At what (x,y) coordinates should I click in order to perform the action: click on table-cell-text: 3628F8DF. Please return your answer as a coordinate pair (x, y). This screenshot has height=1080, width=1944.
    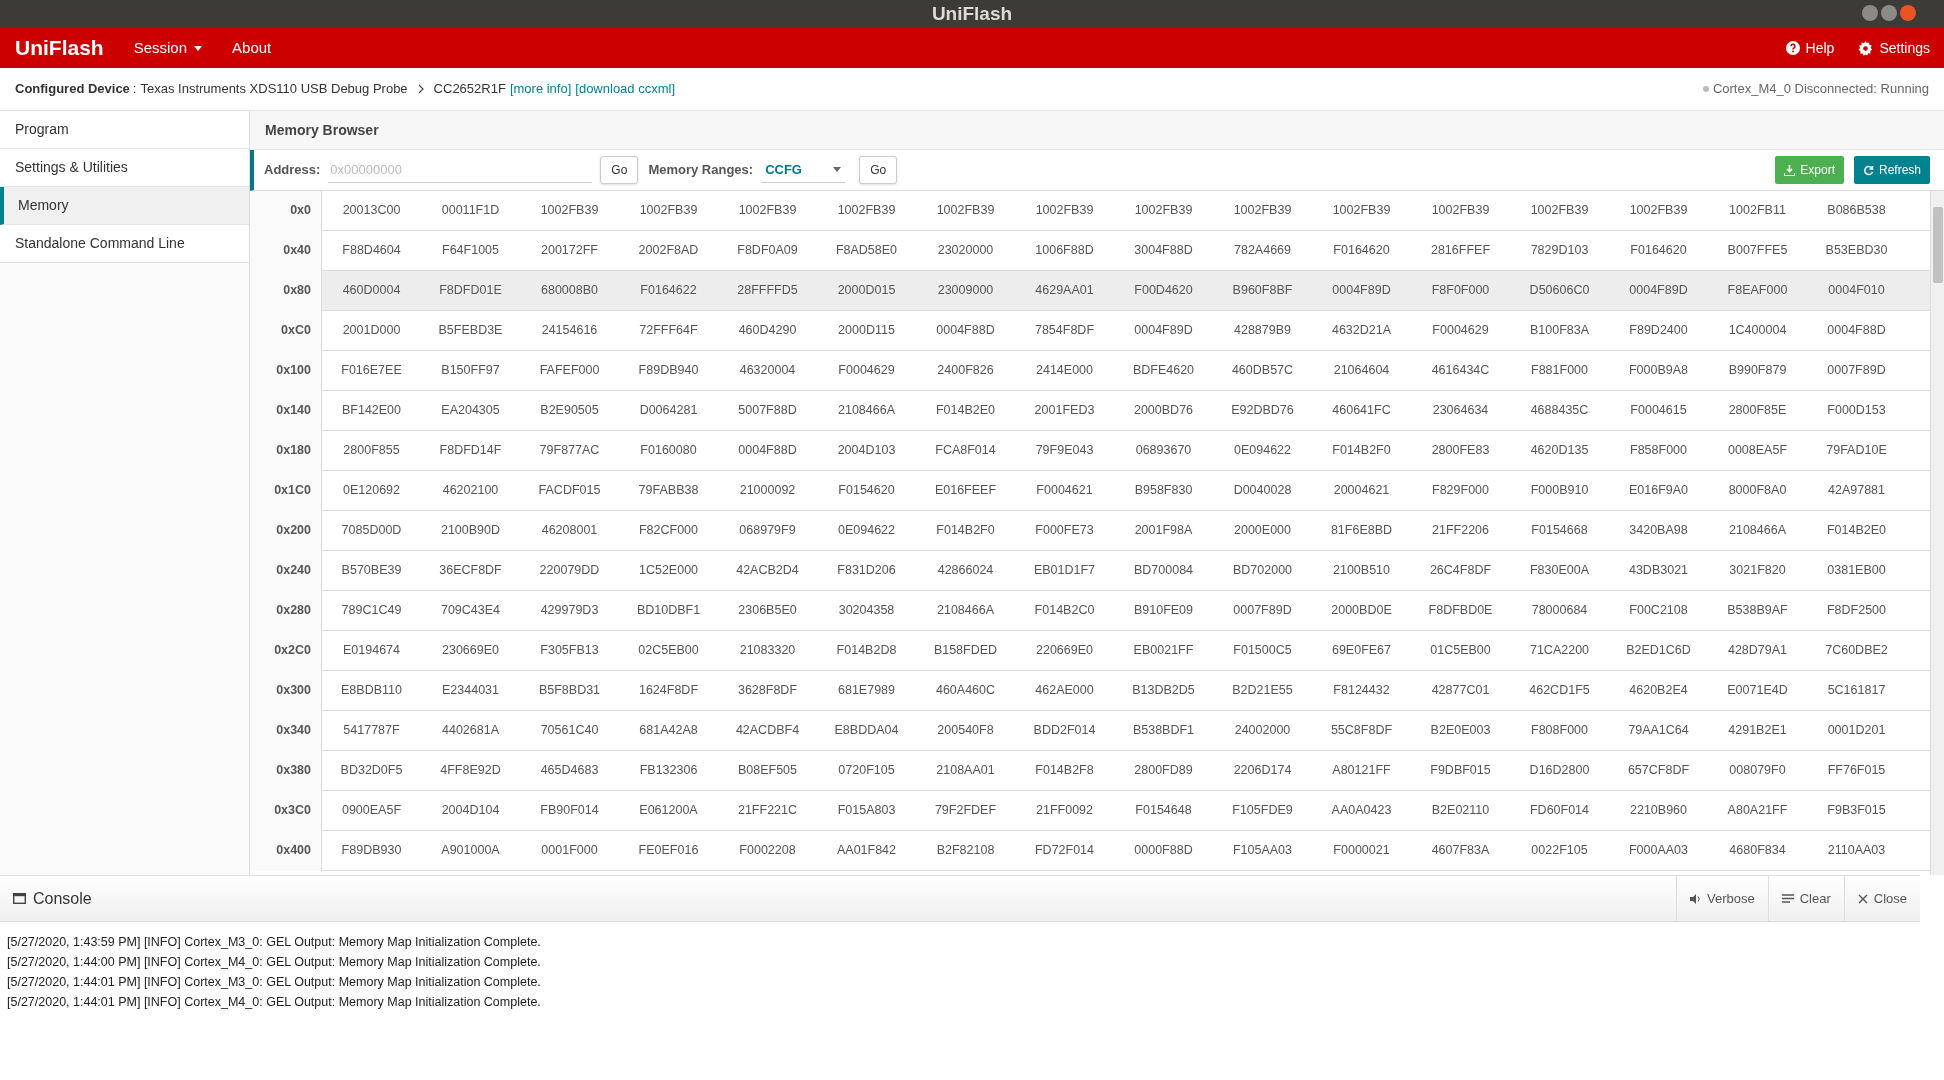
    Looking at the image, I should click on (767, 691).